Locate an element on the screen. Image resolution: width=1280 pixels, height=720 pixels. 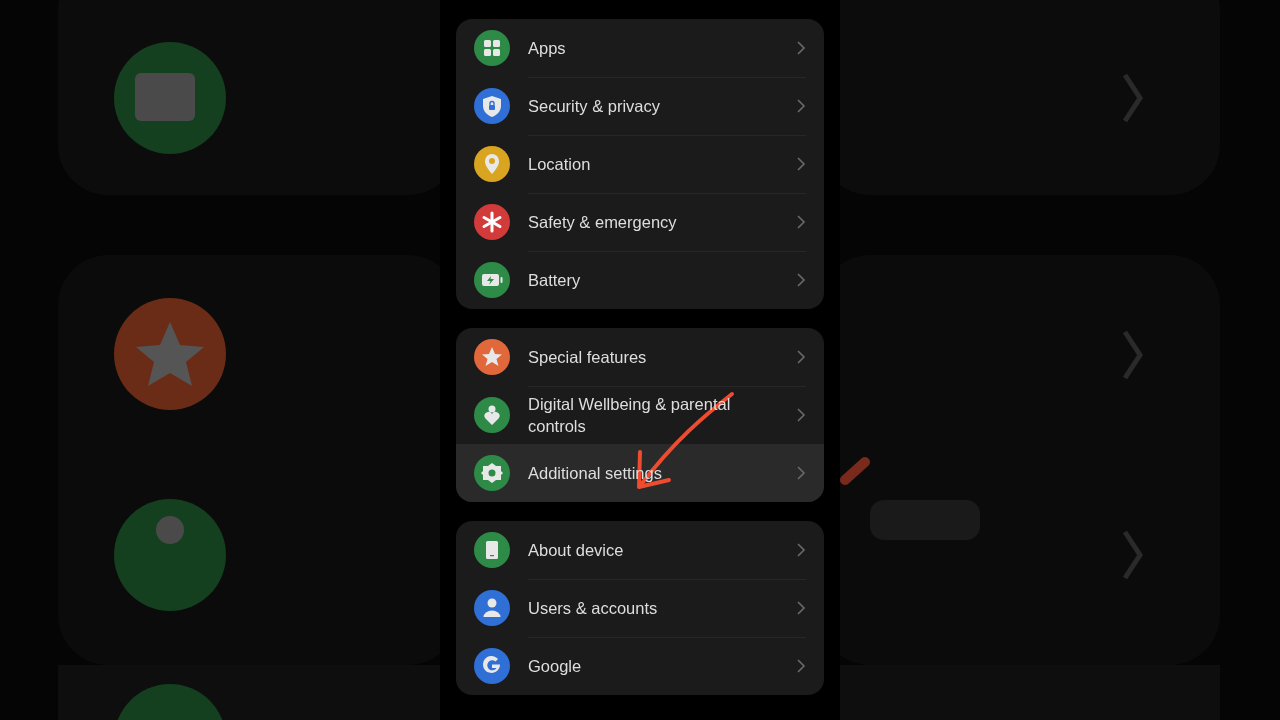
wellbeing-icon is located at coordinates (492, 415).